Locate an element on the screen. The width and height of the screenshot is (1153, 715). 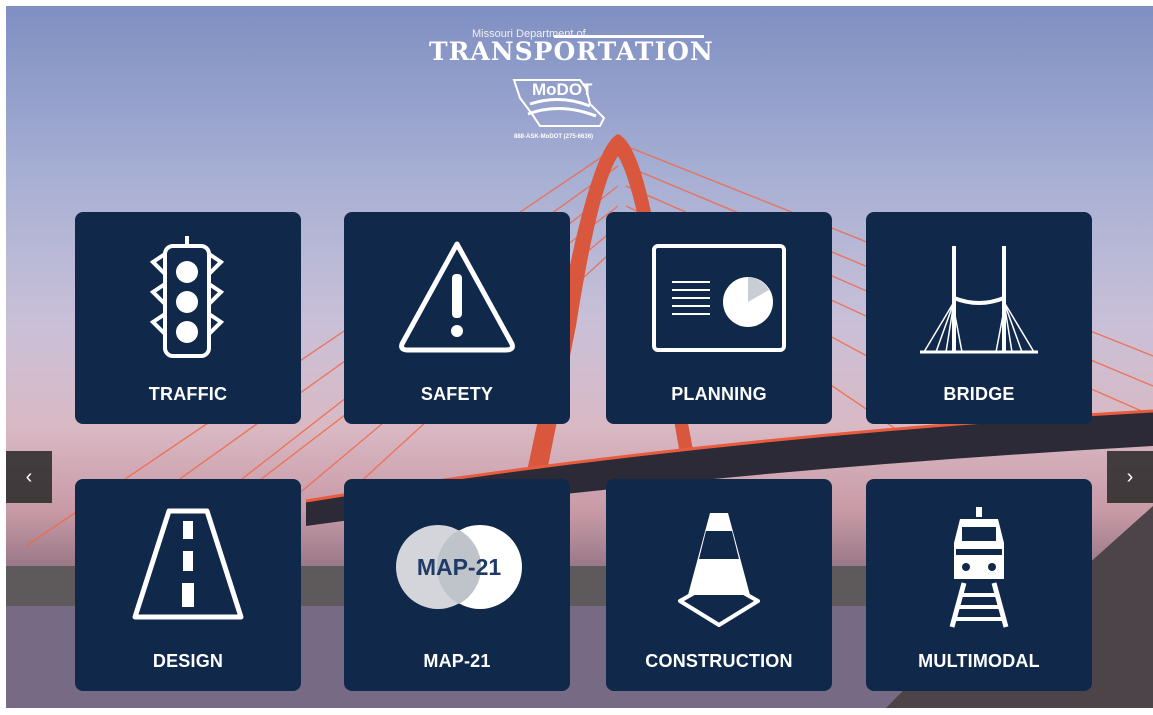
tile-label: TRAFFIC is located at coordinates (188, 394).